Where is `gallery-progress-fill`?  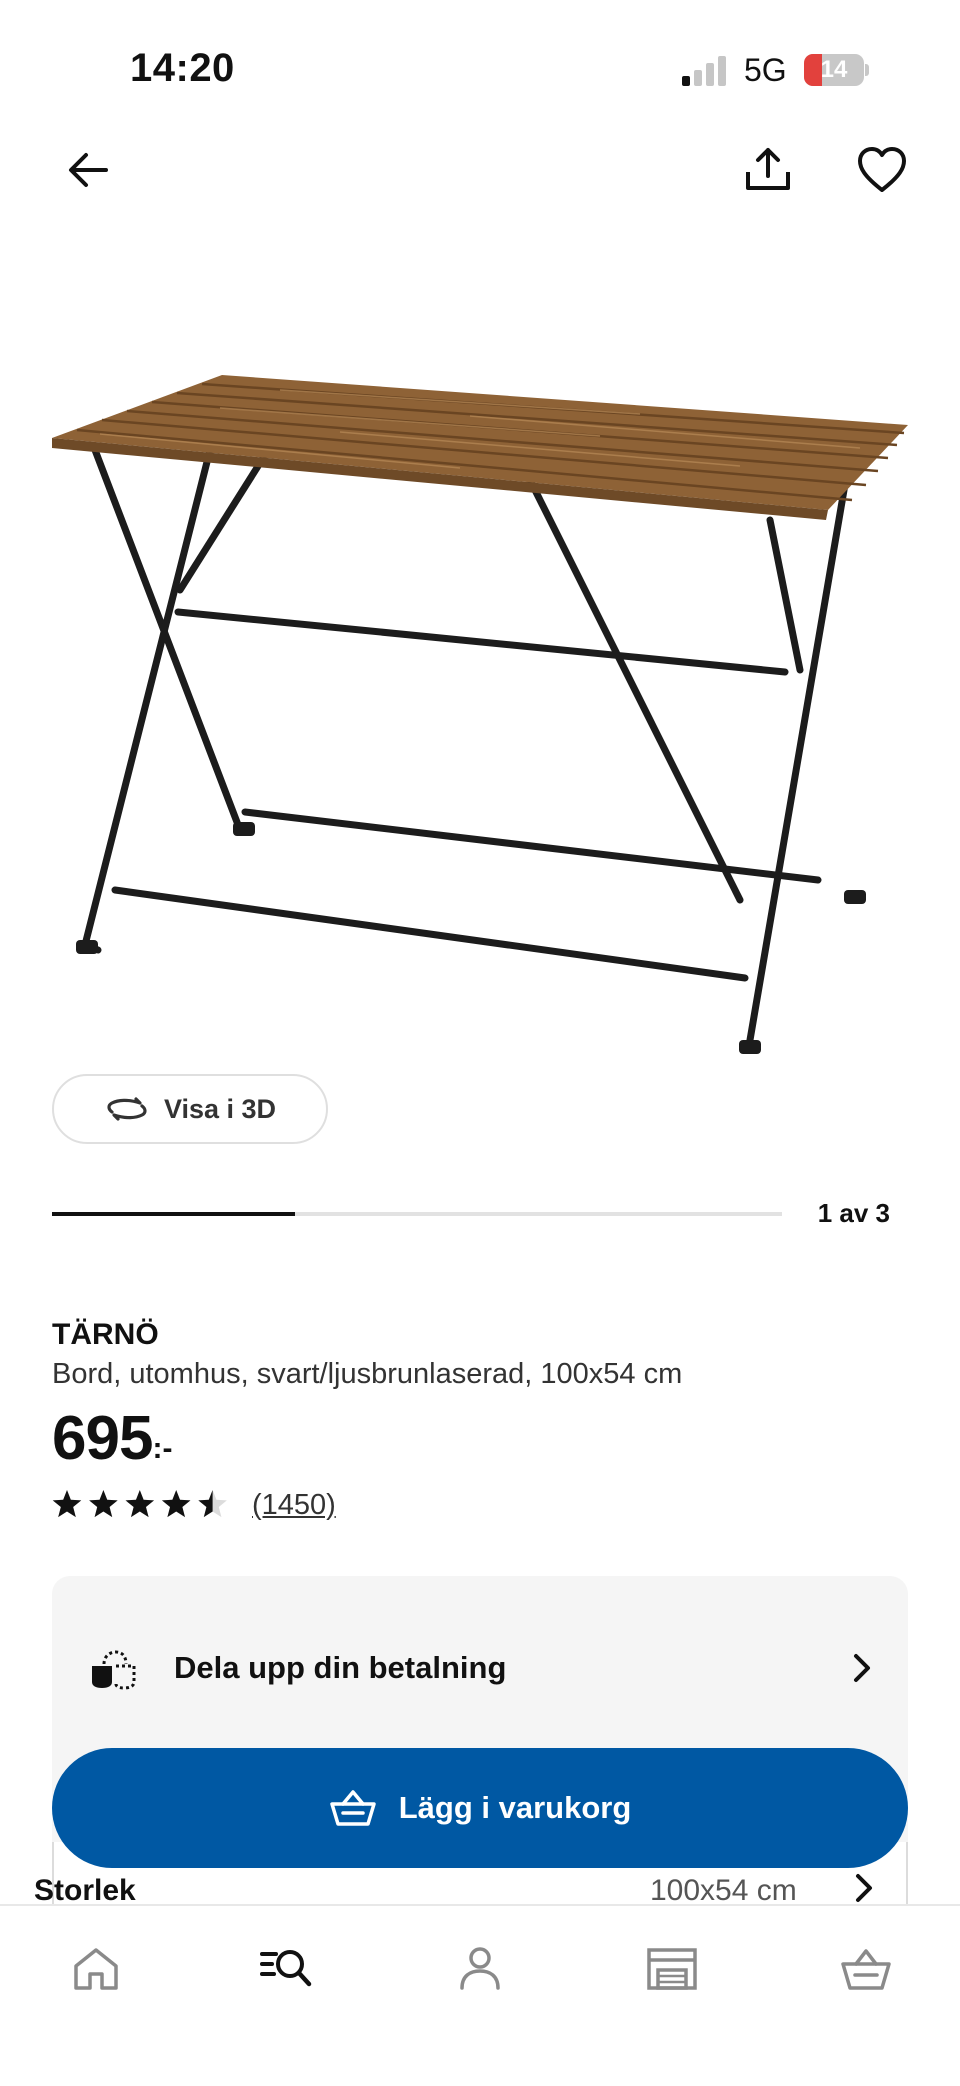
gallery-progress-fill is located at coordinates (174, 1214).